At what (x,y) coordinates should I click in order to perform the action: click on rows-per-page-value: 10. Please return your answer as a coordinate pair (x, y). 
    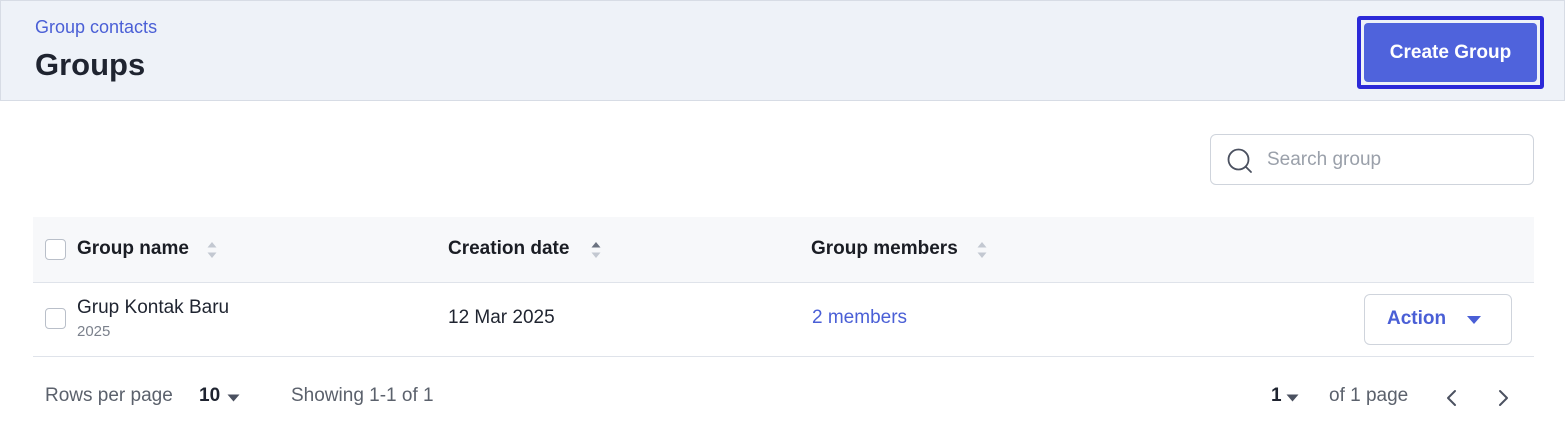
    Looking at the image, I should click on (210, 395).